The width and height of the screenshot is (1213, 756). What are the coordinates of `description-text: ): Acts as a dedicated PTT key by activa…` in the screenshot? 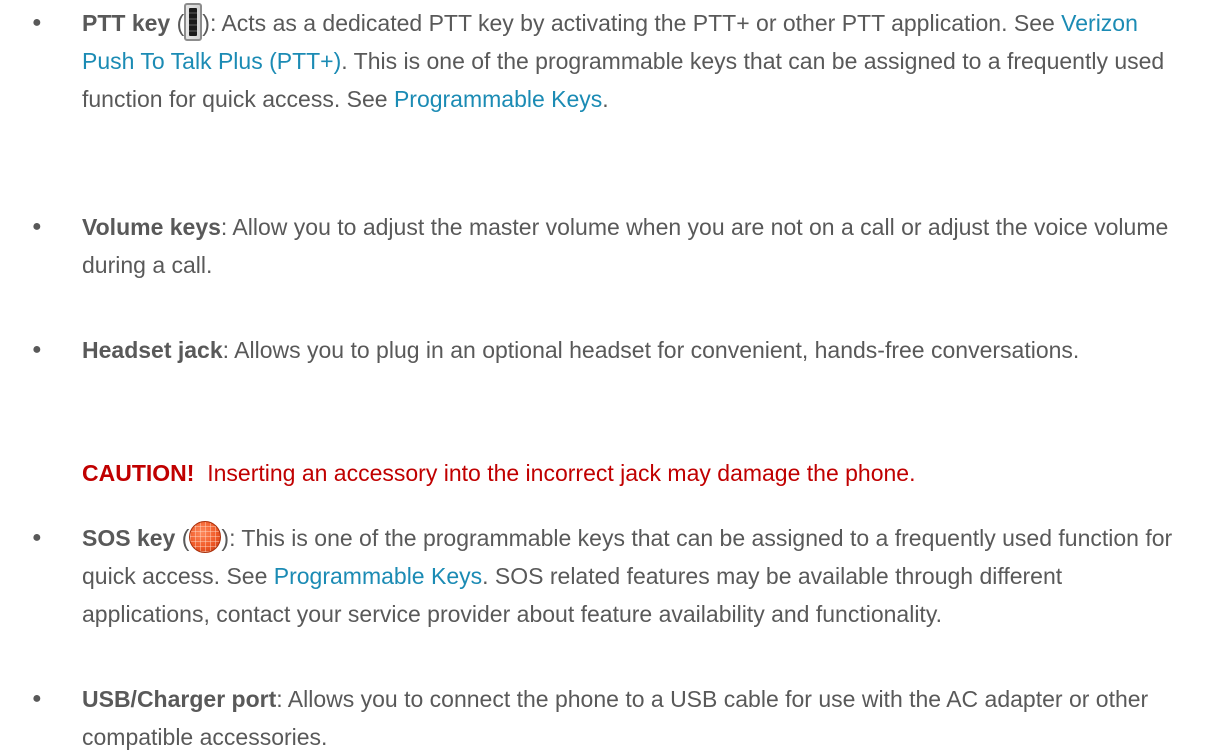 It's located at (632, 23).